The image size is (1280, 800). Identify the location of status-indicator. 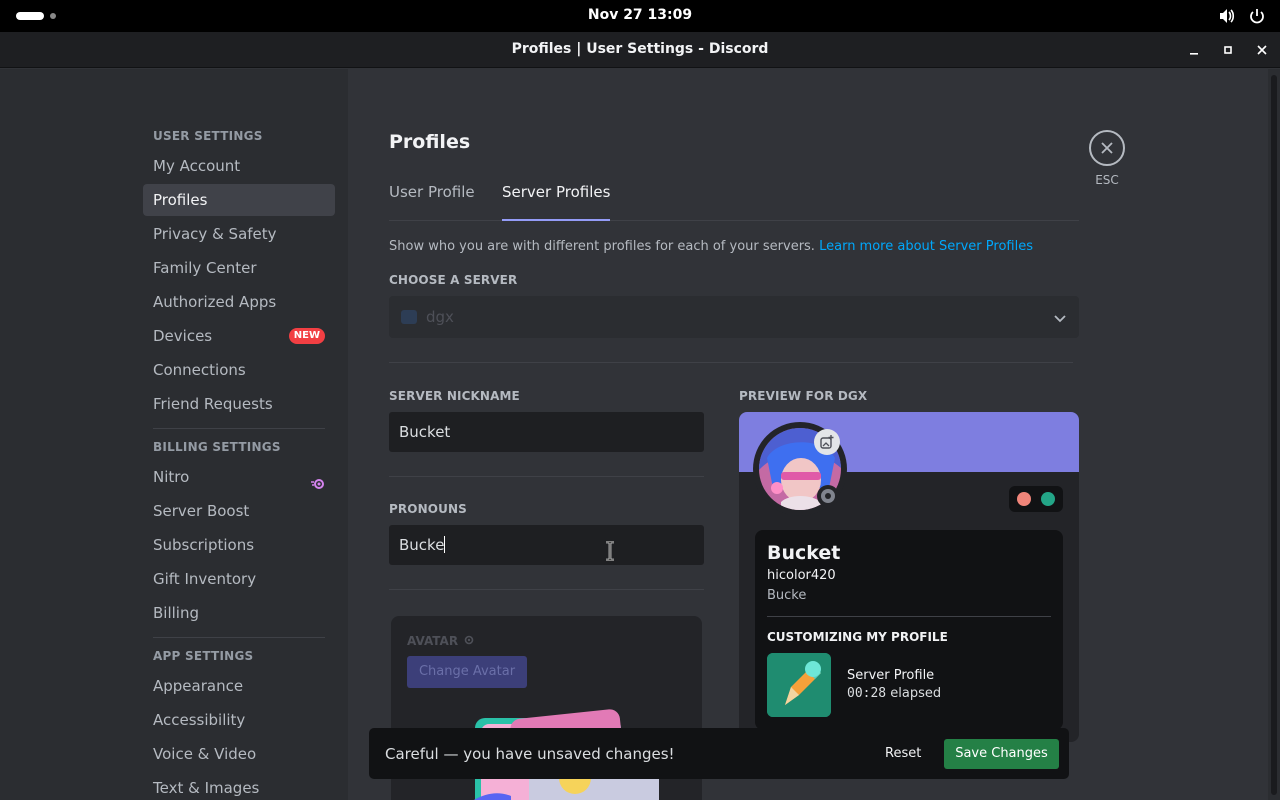
(828, 496).